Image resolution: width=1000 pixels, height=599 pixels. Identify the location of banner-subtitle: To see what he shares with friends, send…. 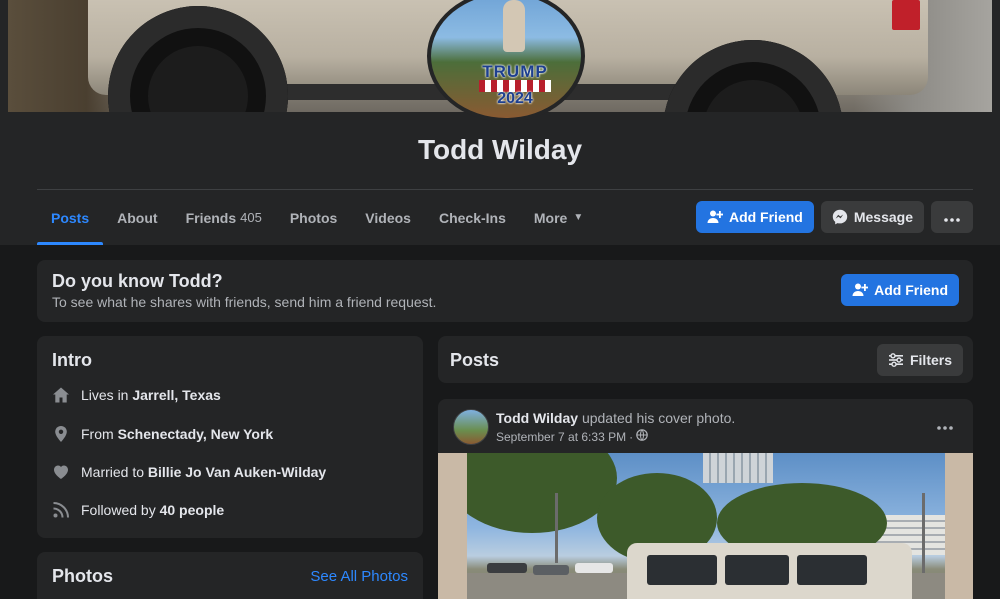
(244, 302).